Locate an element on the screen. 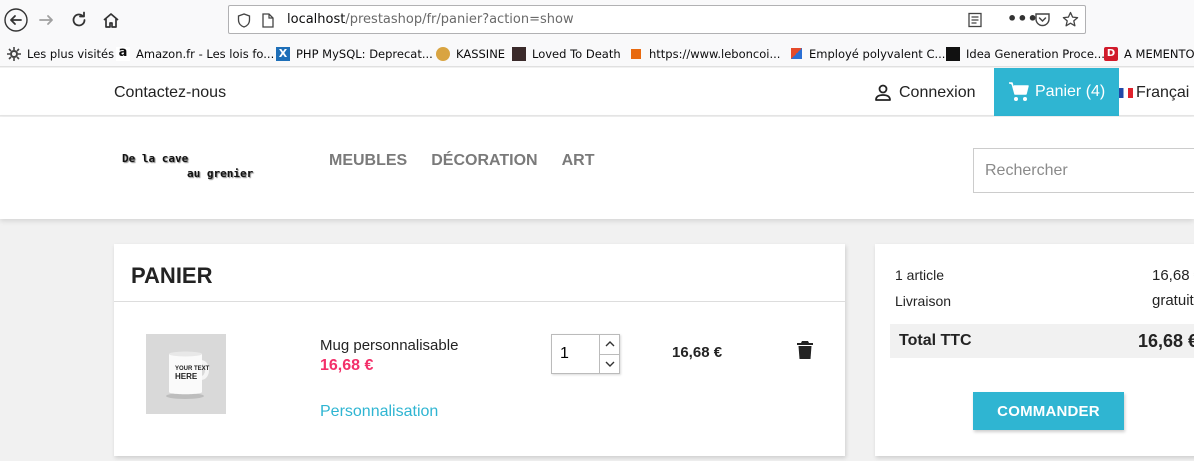 The image size is (1194, 461). mug-text-2: HERE is located at coordinates (186, 376).